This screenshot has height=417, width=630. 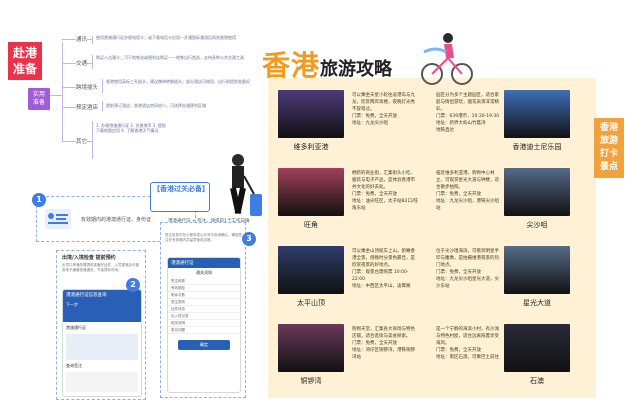 What do you see at coordinates (74, 365) in the screenshot?
I see `phone1-footer: 查询签注` at bounding box center [74, 365].